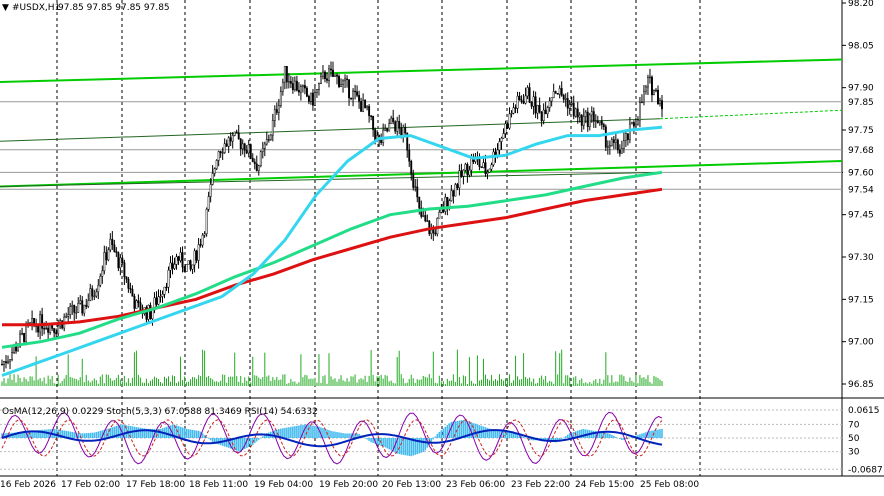  What do you see at coordinates (854, 425) in the screenshot?
I see `osc-axis-label: 70` at bounding box center [854, 425].